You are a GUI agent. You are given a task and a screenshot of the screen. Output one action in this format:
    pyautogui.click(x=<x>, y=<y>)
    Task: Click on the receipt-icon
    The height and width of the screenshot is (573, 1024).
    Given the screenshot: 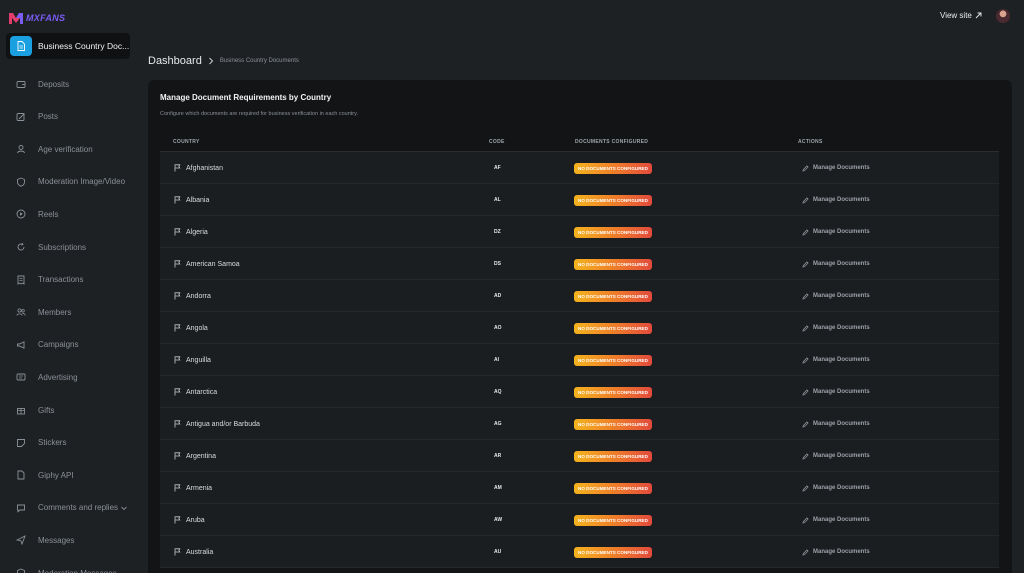 What is the action you would take?
    pyautogui.click(x=21, y=280)
    